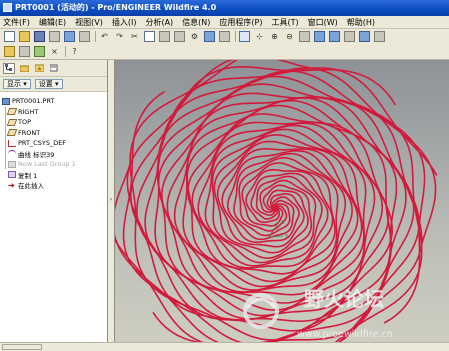 Image resolution: width=449 pixels, height=351 pixels. I want to click on cut-icon: ✂, so click(134, 36).